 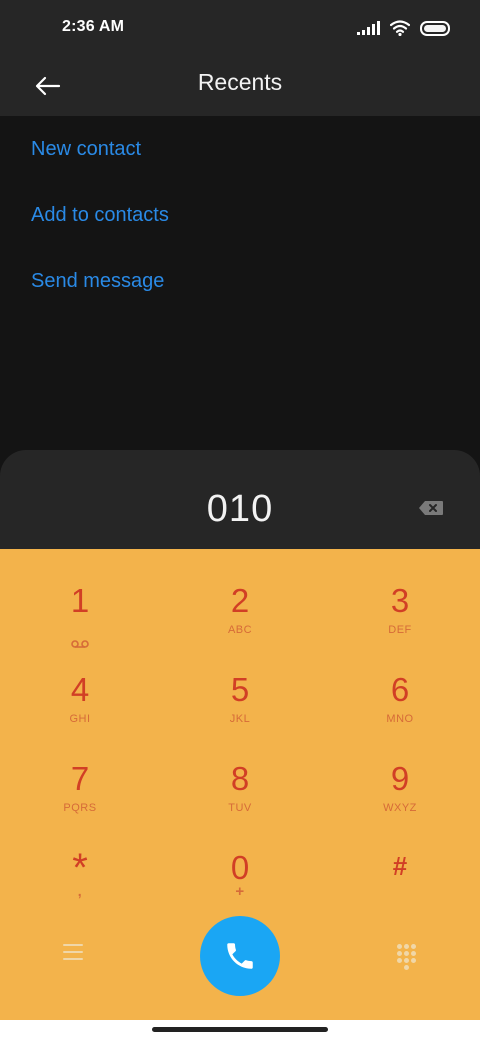 I want to click on key-5: 5 JKL, so click(x=240, y=698).